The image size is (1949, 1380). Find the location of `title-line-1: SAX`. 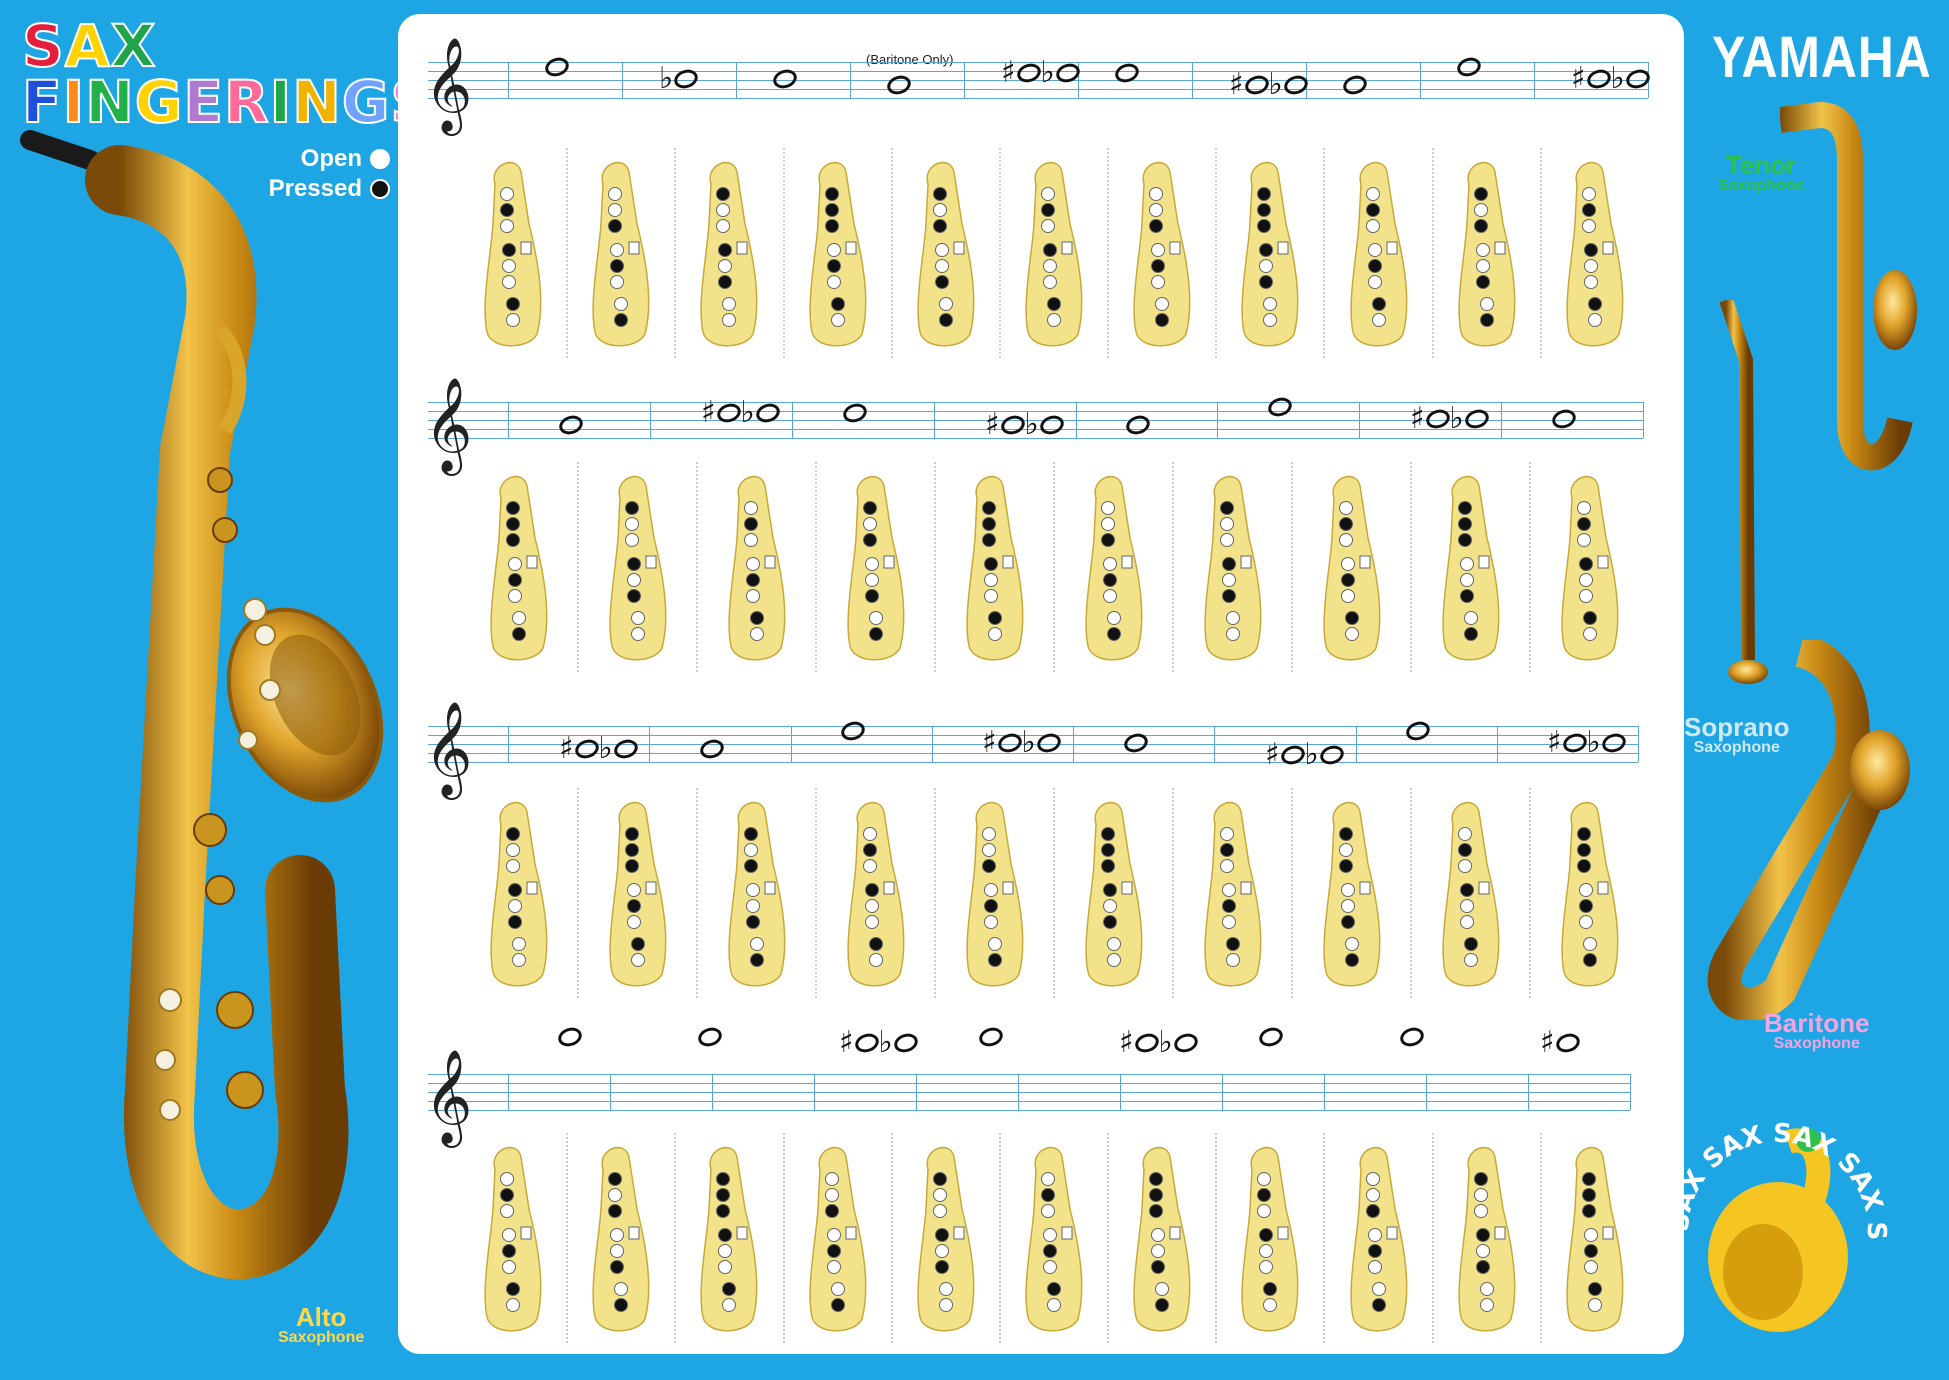

title-line-1: SAX is located at coordinates (227, 46).